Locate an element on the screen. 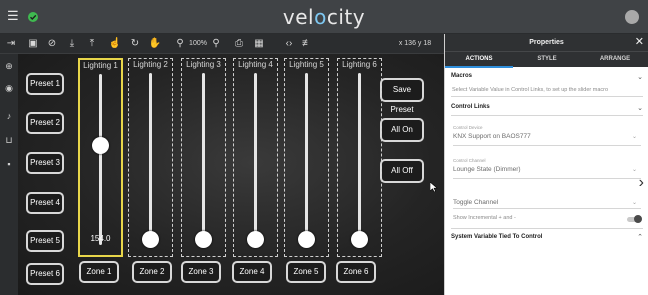 This screenshot has height=295, width=648. preset-button: Preset 3 is located at coordinates (45, 163).